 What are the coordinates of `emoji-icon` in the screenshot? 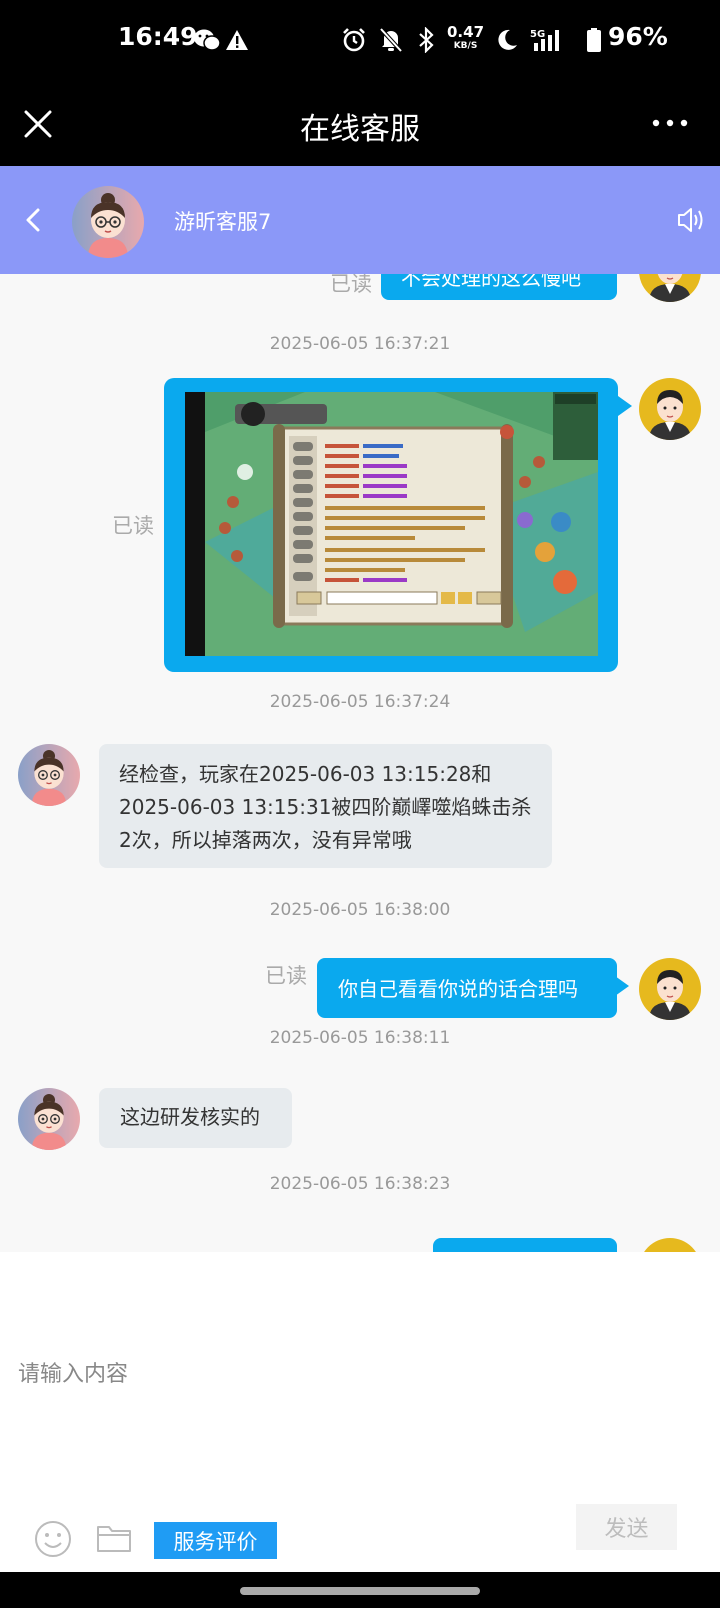 It's located at (53, 1539).